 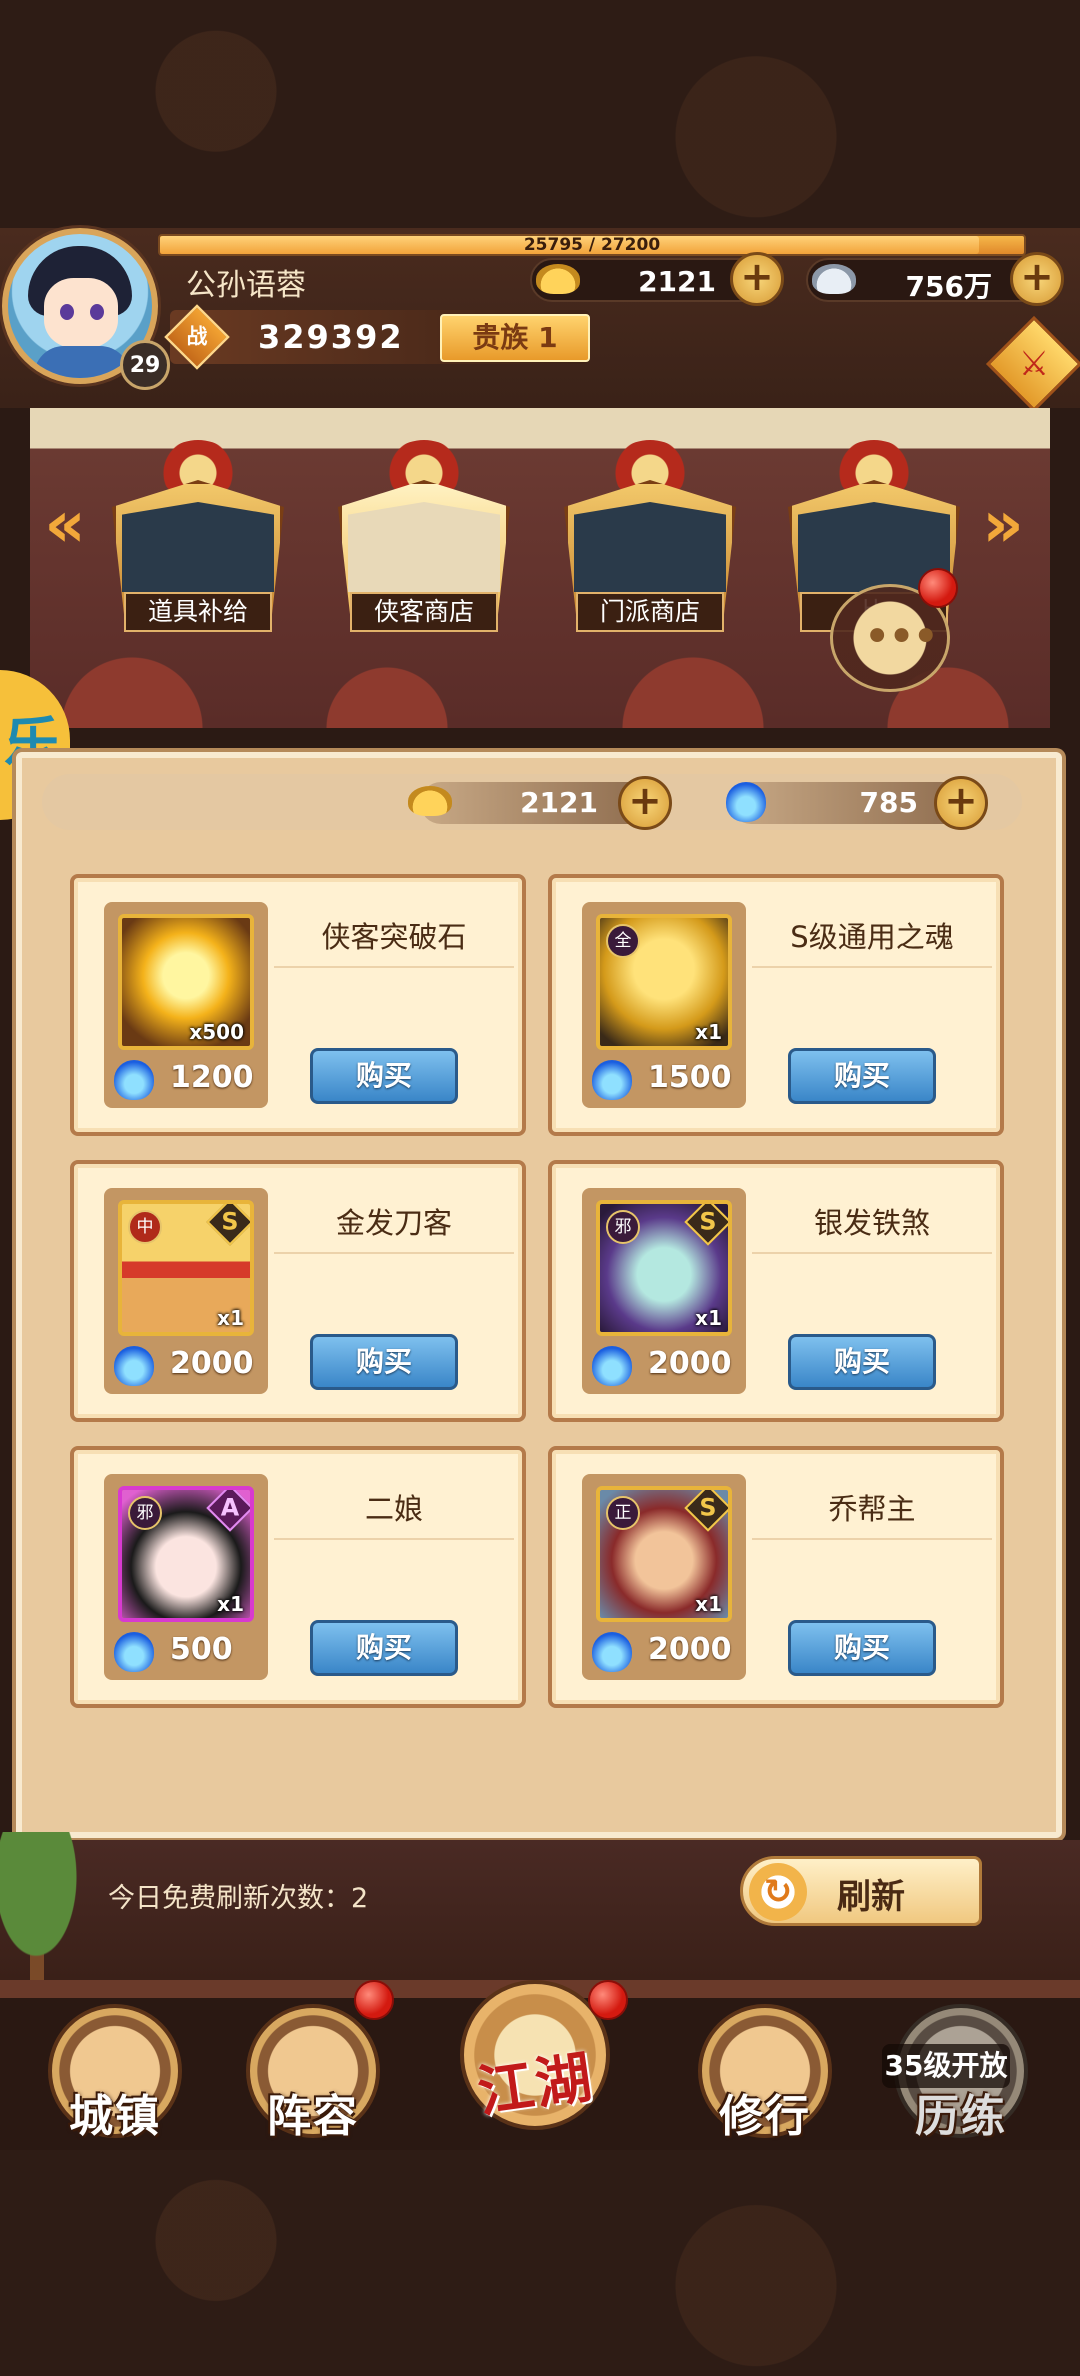 What do you see at coordinates (313, 2075) in the screenshot?
I see `nav-lineup: 阵容` at bounding box center [313, 2075].